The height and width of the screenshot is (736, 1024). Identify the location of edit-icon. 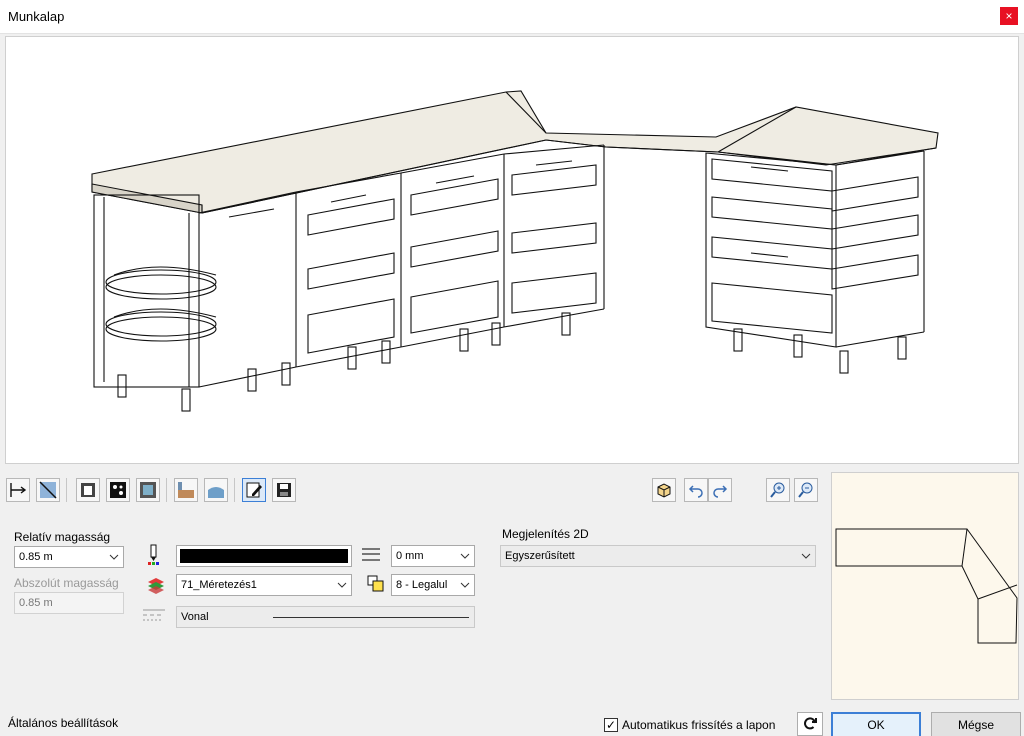
(254, 490).